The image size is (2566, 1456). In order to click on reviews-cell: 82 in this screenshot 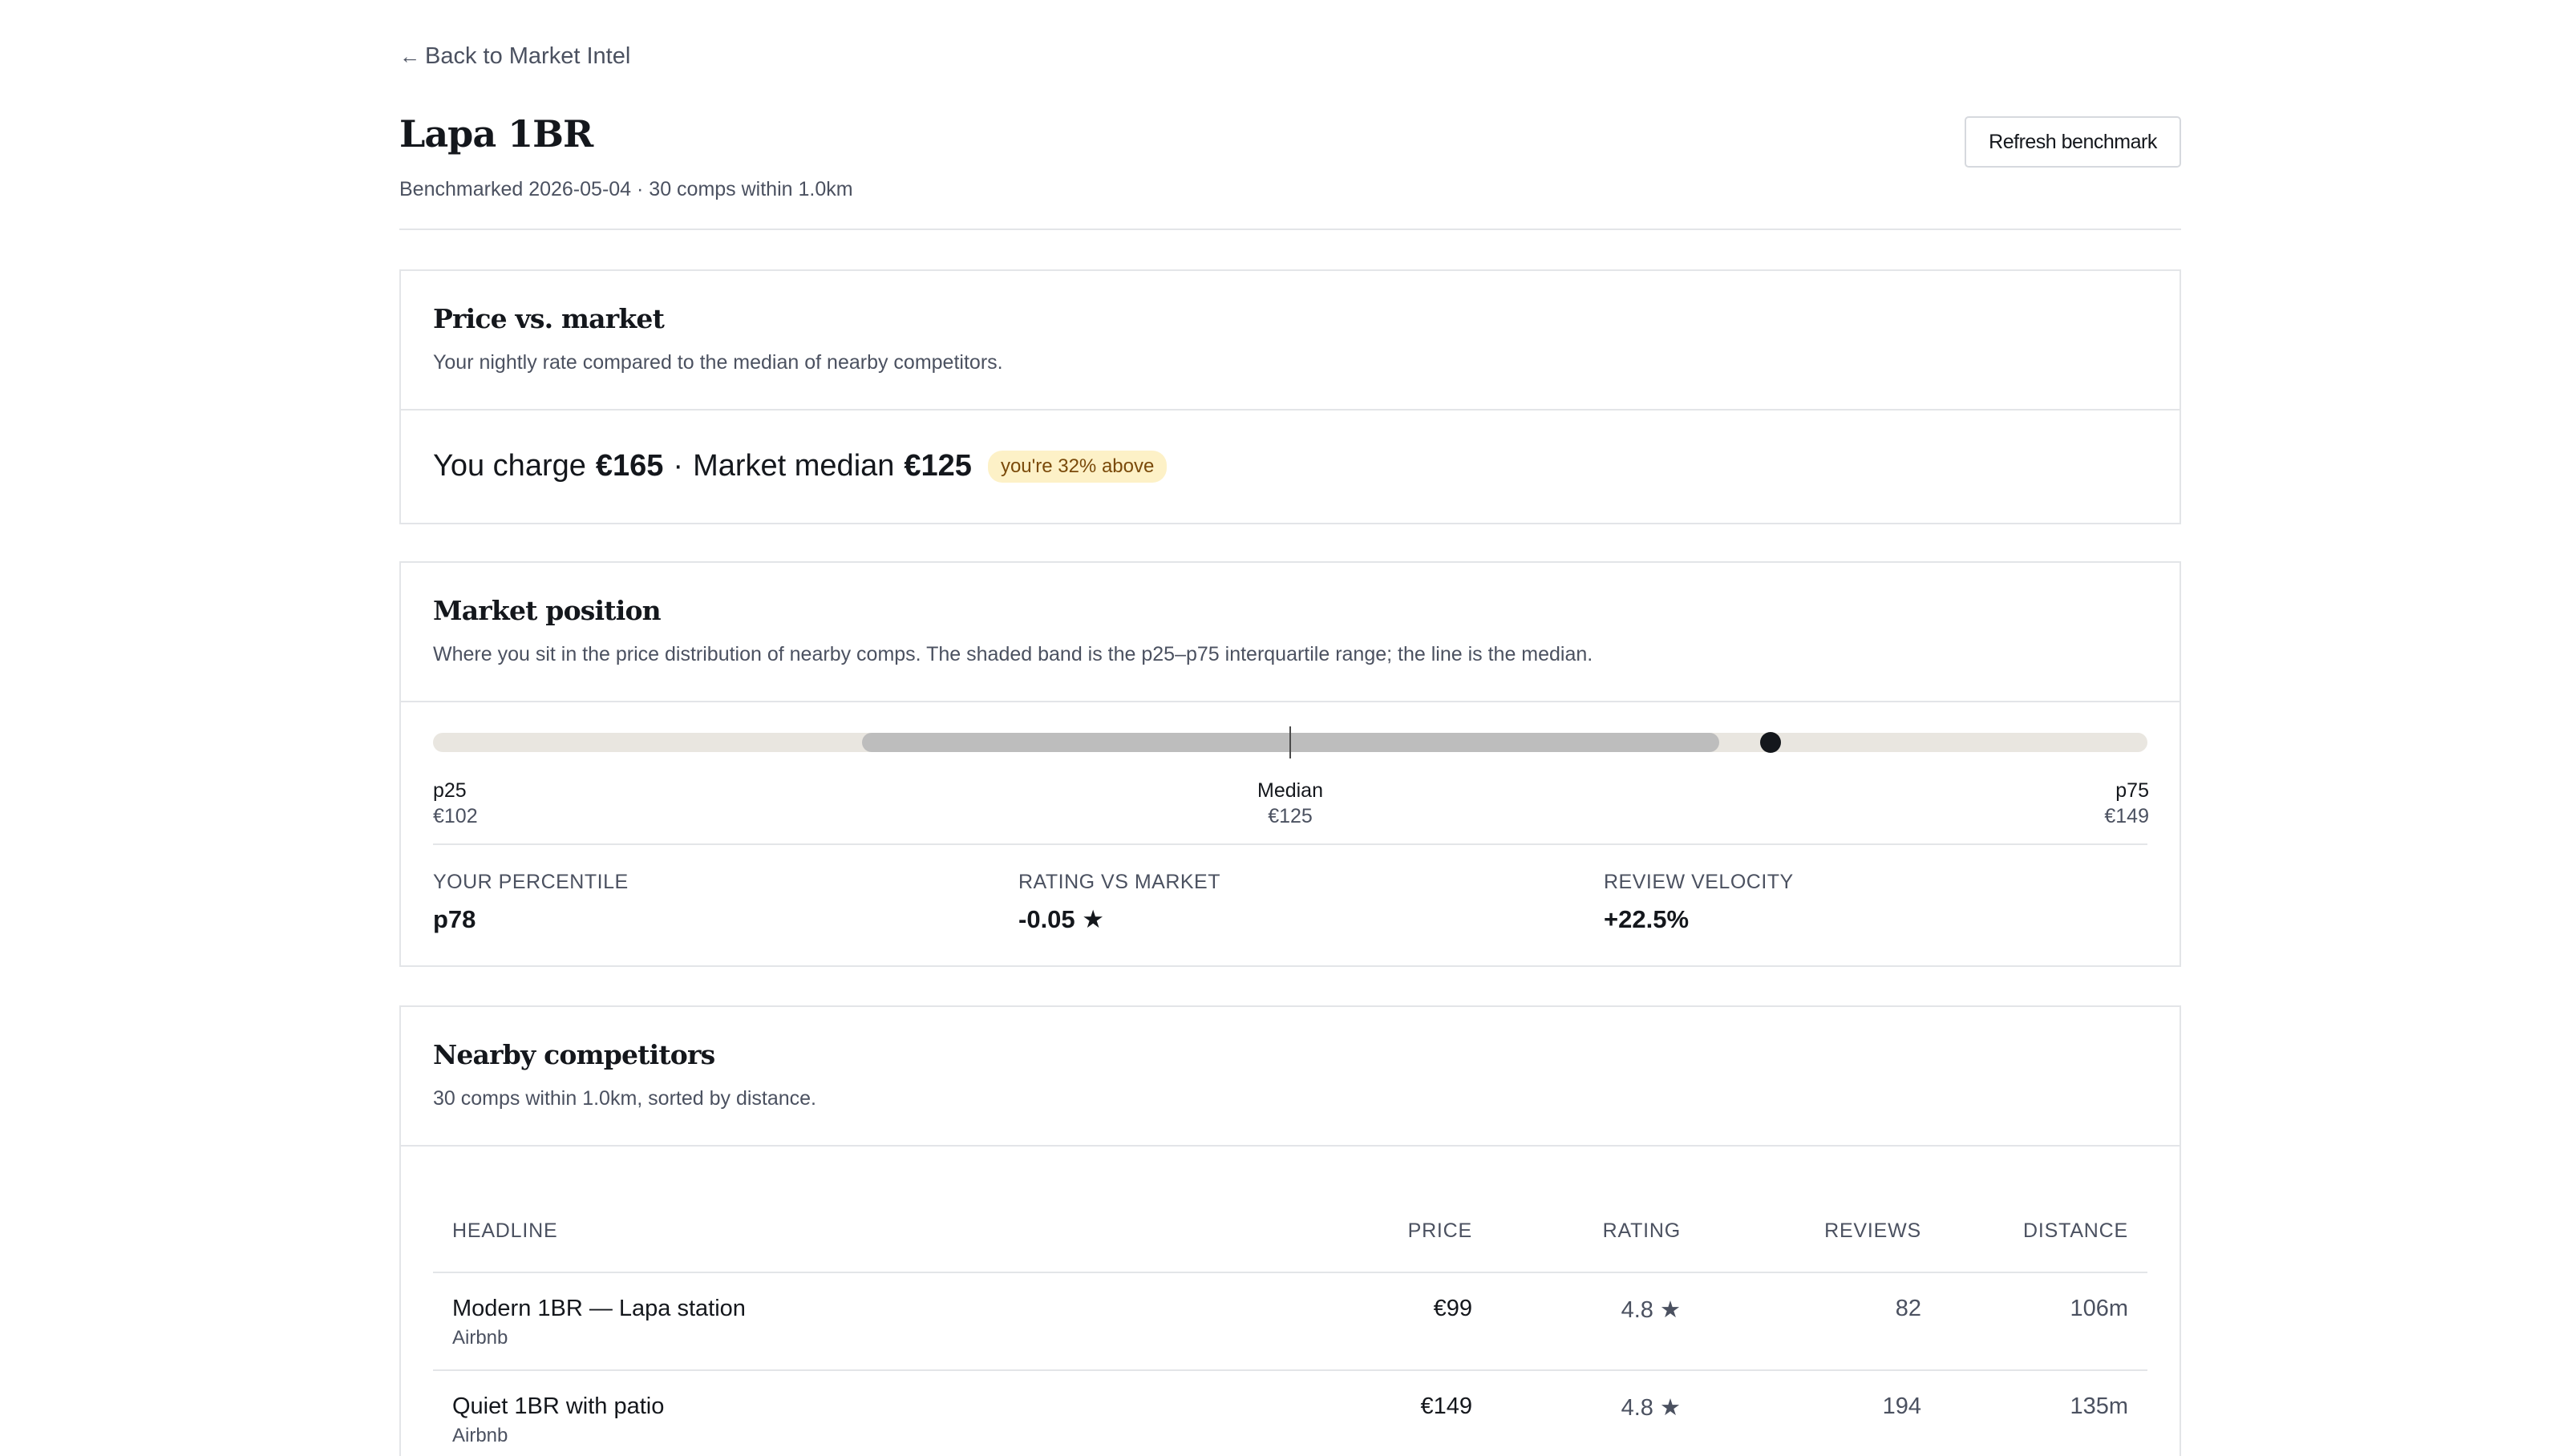, I will do `click(1820, 1321)`.